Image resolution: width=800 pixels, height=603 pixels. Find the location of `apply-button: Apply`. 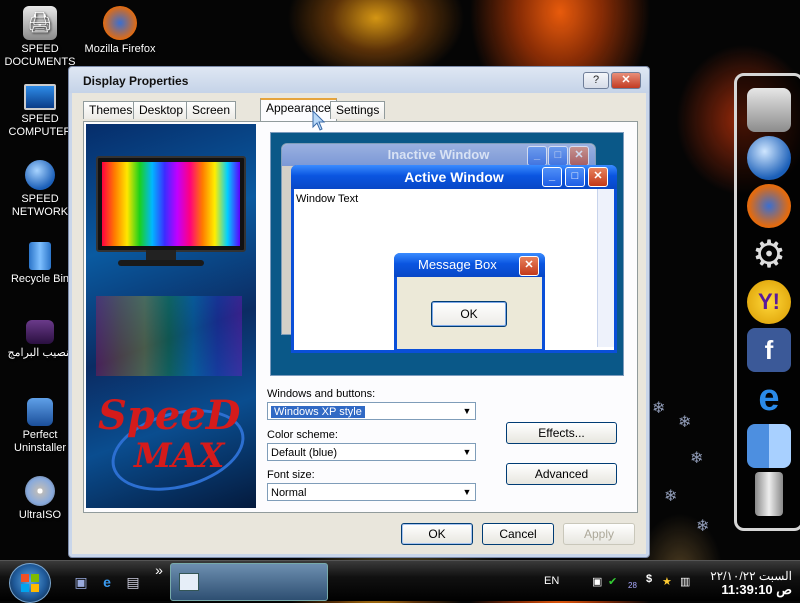

apply-button: Apply is located at coordinates (599, 534).